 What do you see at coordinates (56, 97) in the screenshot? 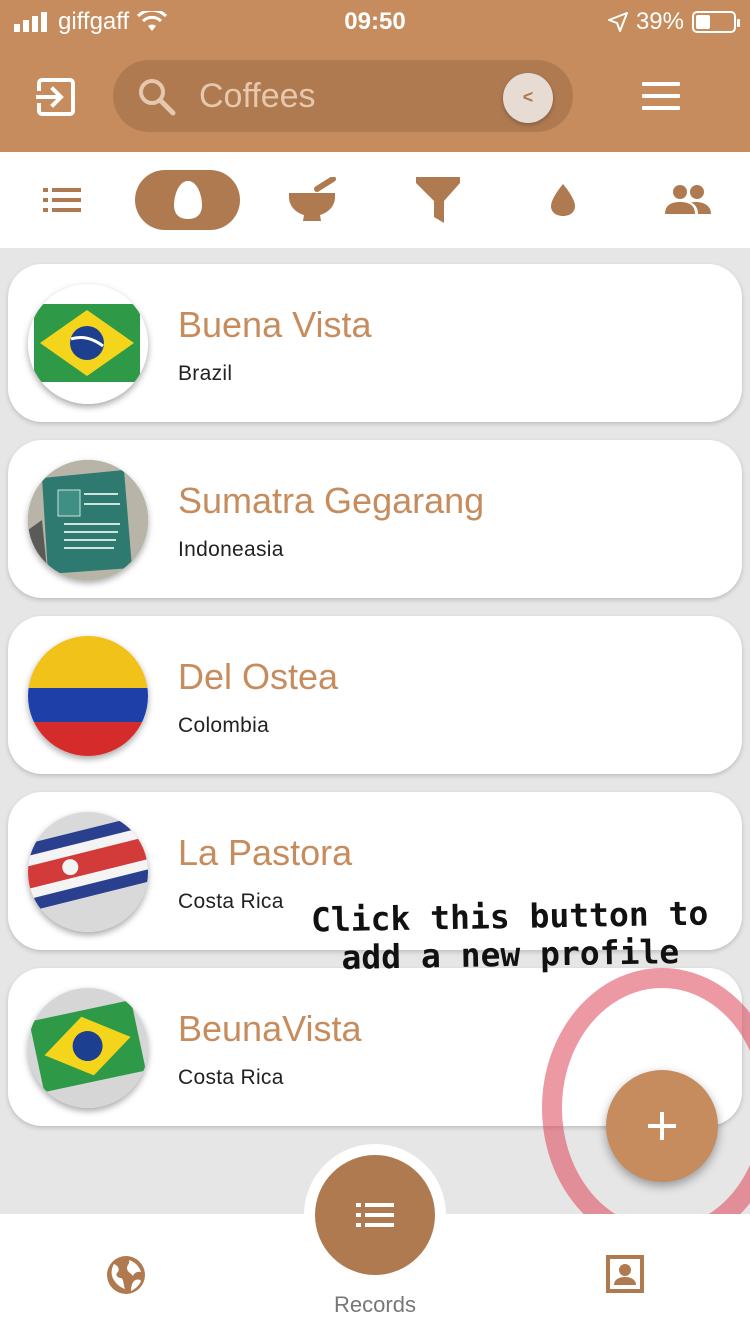
I see `login-icon` at bounding box center [56, 97].